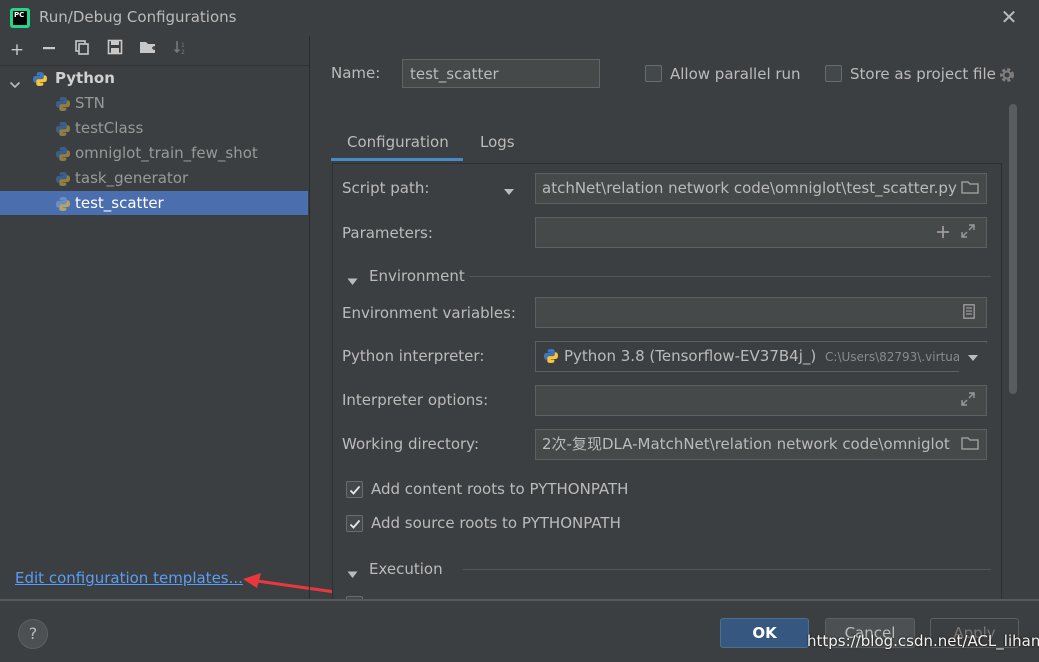 The width and height of the screenshot is (1039, 662). Describe the element at coordinates (1009, 17) in the screenshot. I see `close-button: ✕` at that location.